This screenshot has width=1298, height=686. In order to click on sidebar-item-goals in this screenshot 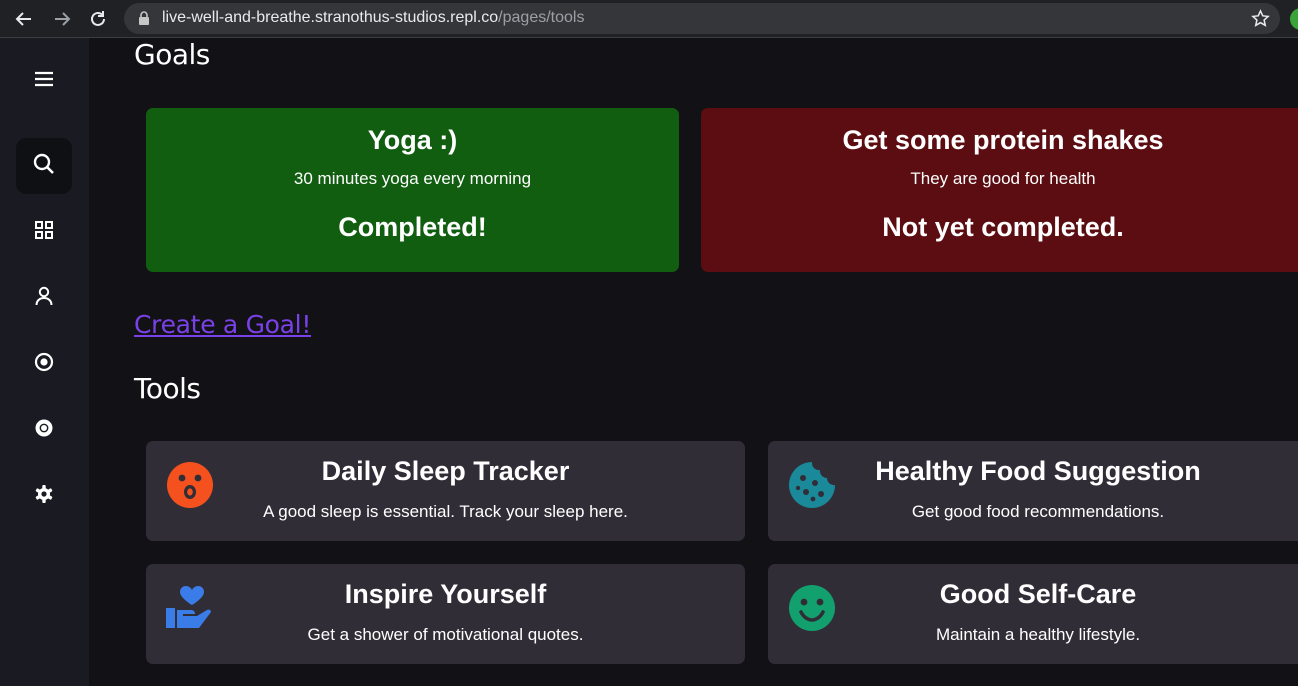, I will do `click(44, 364)`.